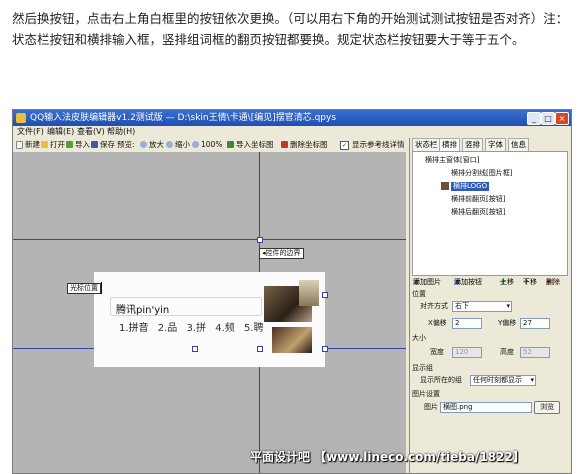 The image size is (583, 474). Describe the element at coordinates (284, 144) in the screenshot. I see `delete-icon` at that location.